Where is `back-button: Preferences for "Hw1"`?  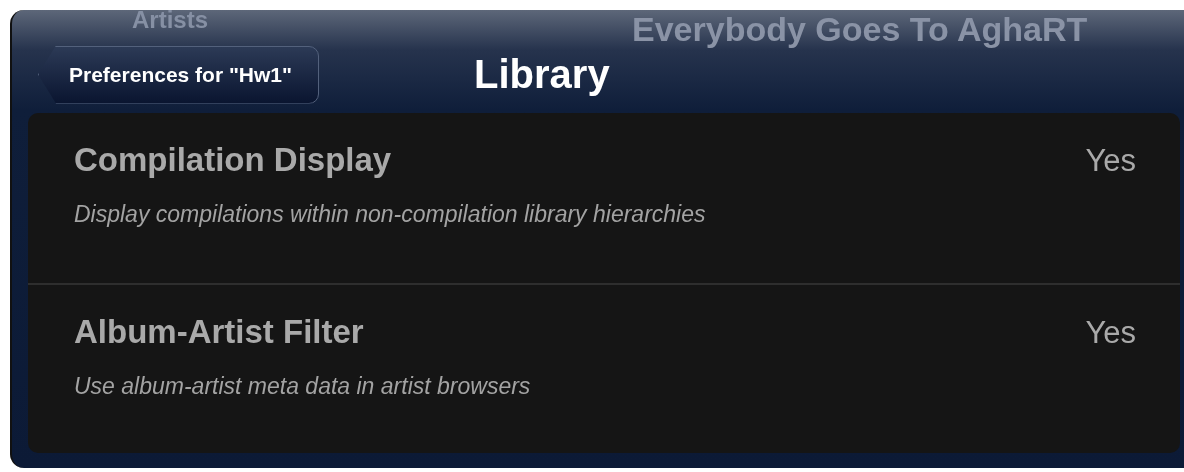 back-button: Preferences for "Hw1" is located at coordinates (178, 74).